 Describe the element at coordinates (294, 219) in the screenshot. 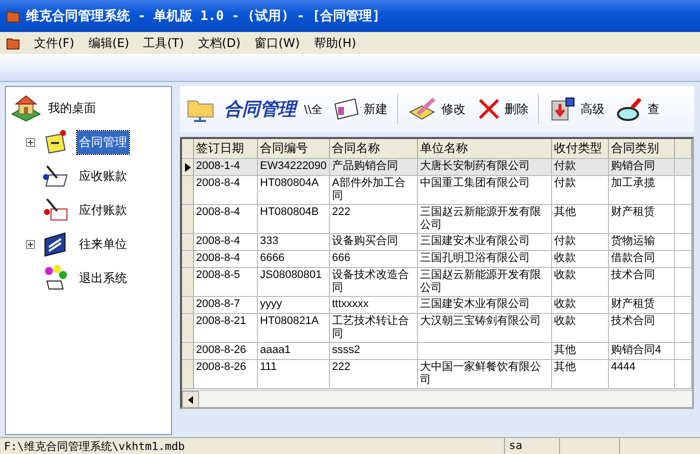

I see `table-cell: HT080804B` at that location.